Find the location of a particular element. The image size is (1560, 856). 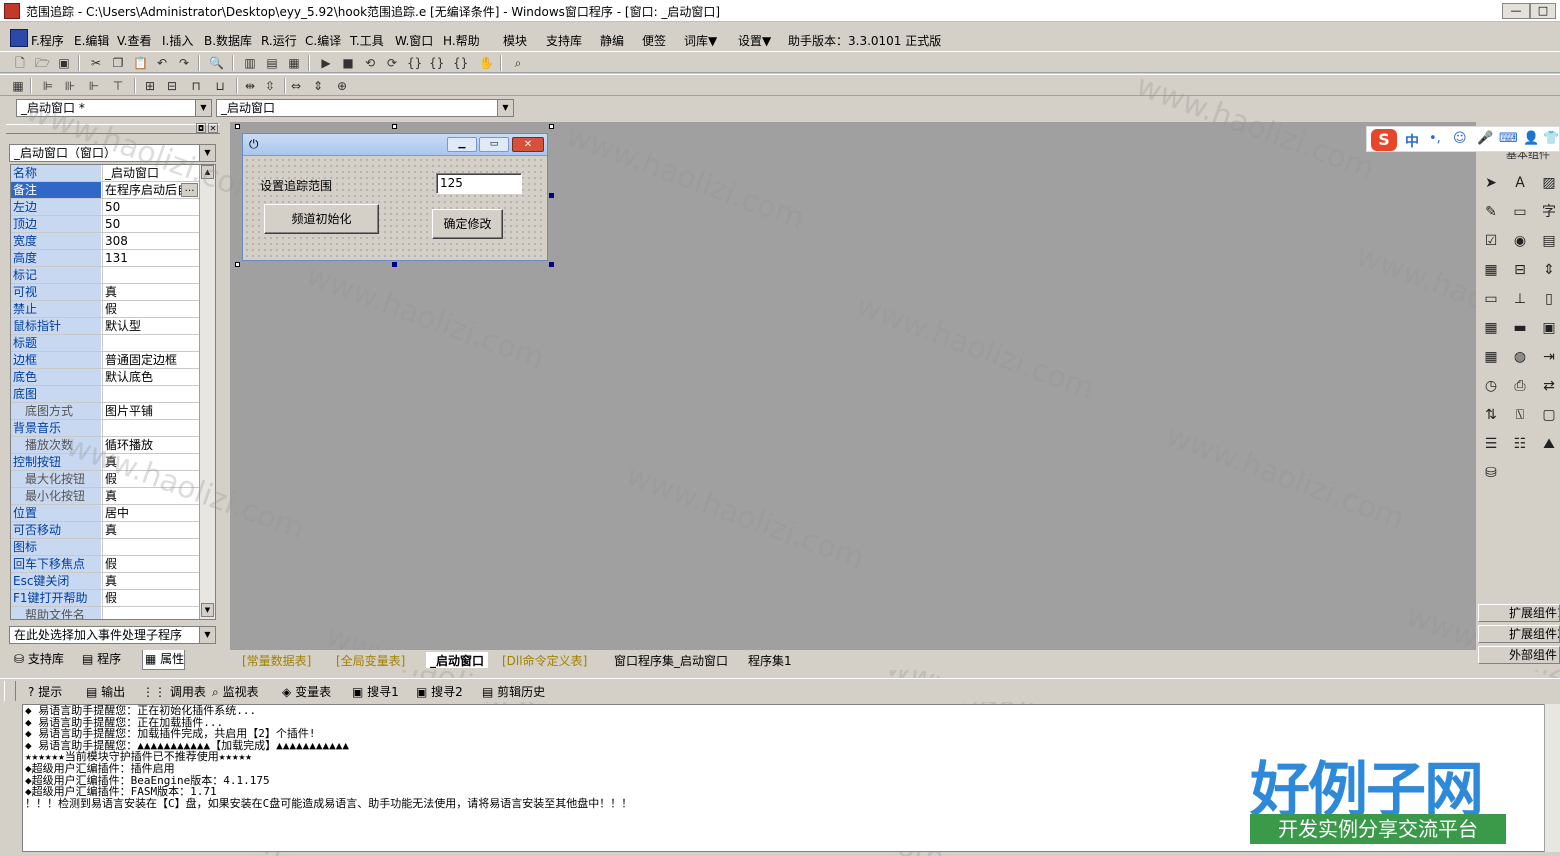

panel-icon: ▯ is located at coordinates (1549, 299).